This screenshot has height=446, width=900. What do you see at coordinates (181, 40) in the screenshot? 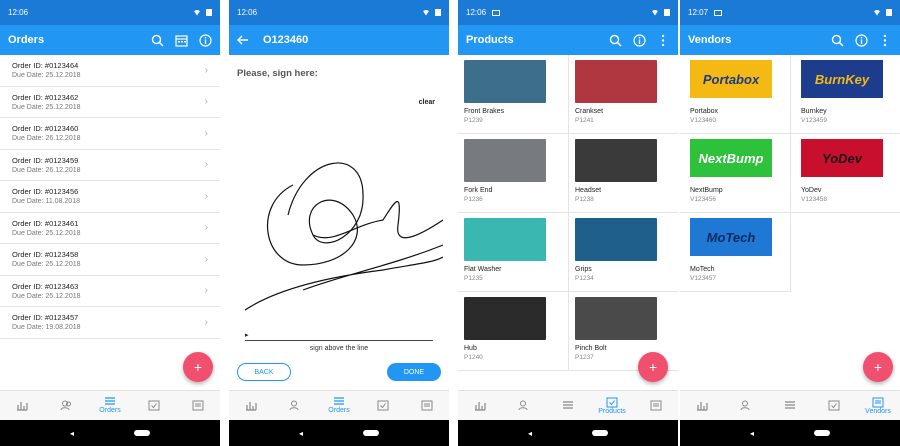
I see `calendar-icon` at bounding box center [181, 40].